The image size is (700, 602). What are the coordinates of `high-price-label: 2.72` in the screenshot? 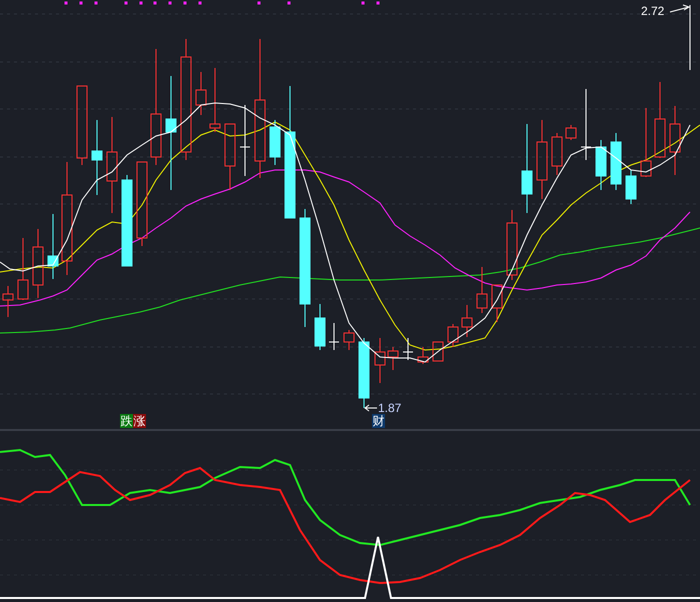 It's located at (652, 11).